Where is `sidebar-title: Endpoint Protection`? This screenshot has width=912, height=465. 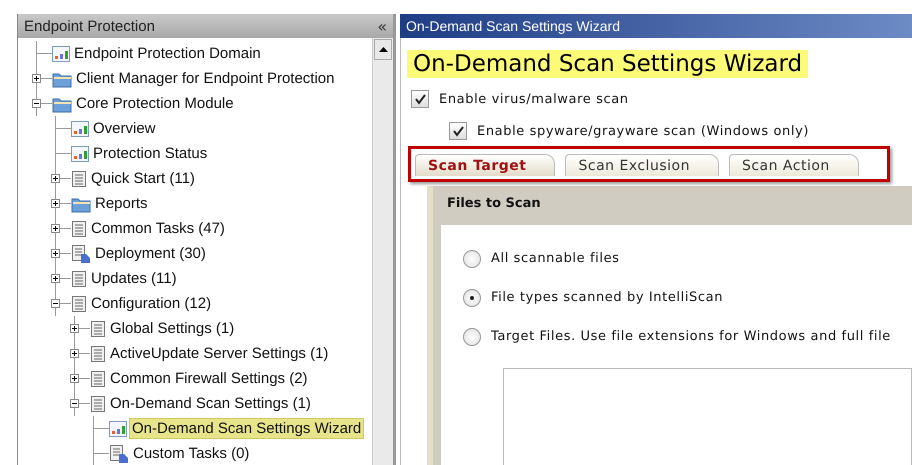
sidebar-title: Endpoint Protection is located at coordinates (89, 26).